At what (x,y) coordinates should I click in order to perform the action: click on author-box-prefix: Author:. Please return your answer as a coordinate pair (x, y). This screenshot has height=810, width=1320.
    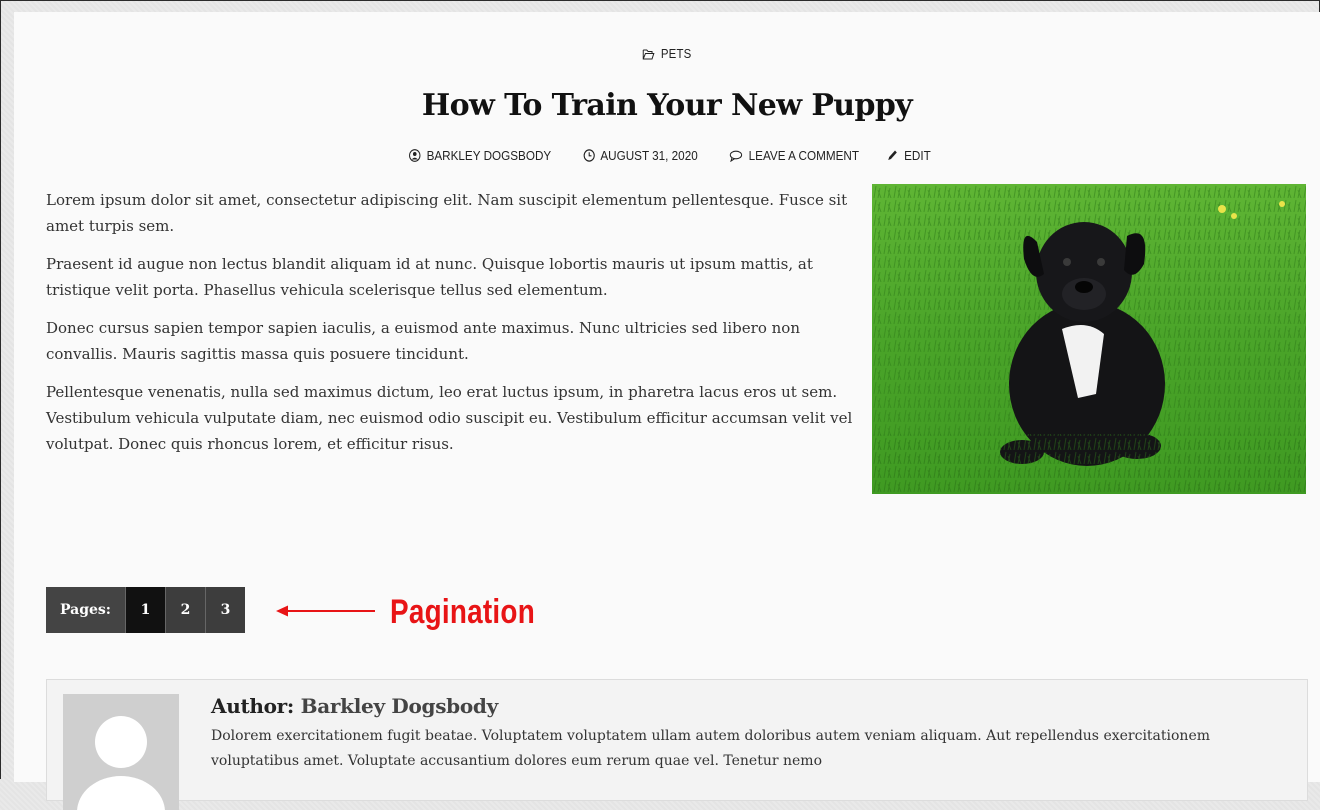
    Looking at the image, I should click on (252, 706).